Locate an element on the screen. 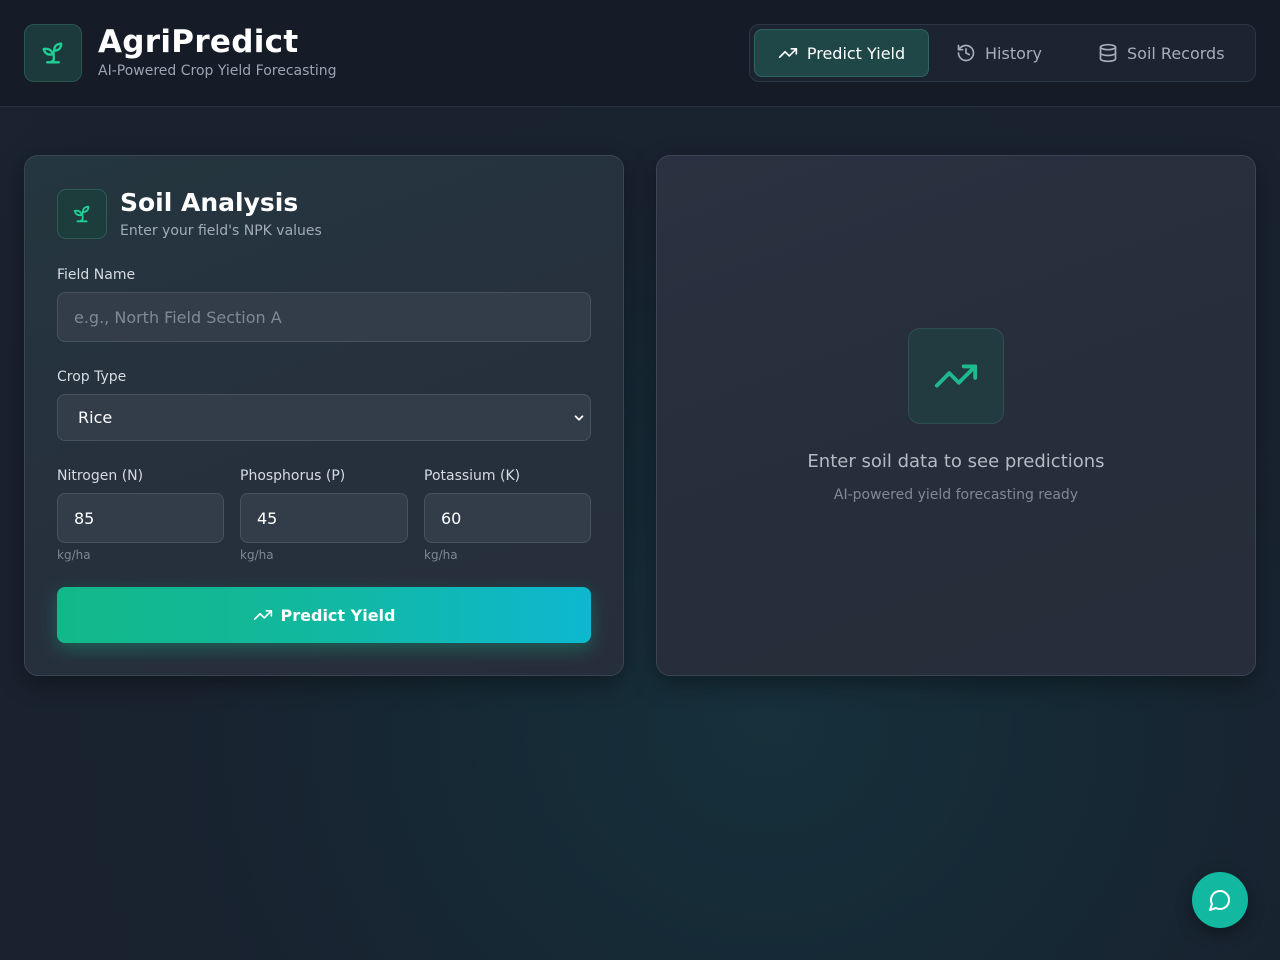  main-nav: Predict Yield History Soil Records is located at coordinates (1002, 53).